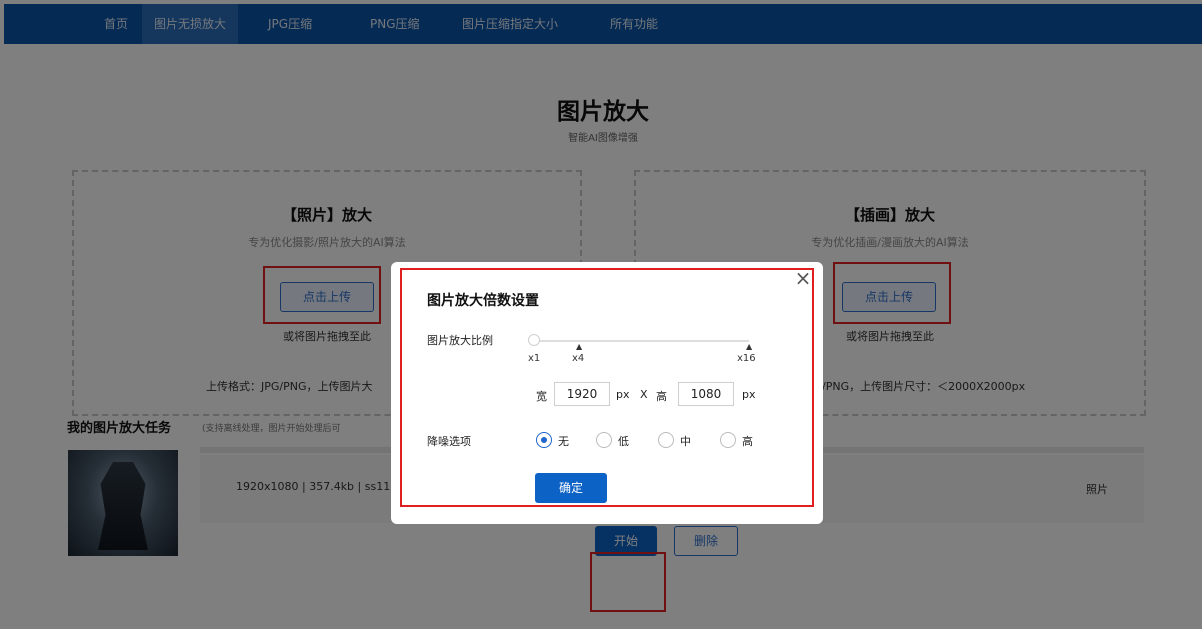  I want to click on height-unit: px, so click(749, 394).